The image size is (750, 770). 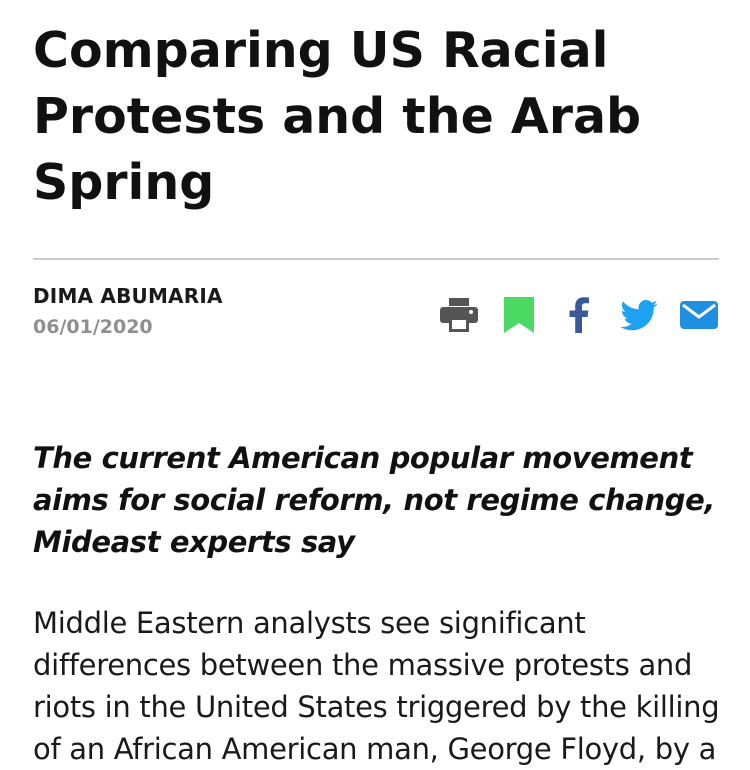 I want to click on share-toolbar, so click(x=569, y=315).